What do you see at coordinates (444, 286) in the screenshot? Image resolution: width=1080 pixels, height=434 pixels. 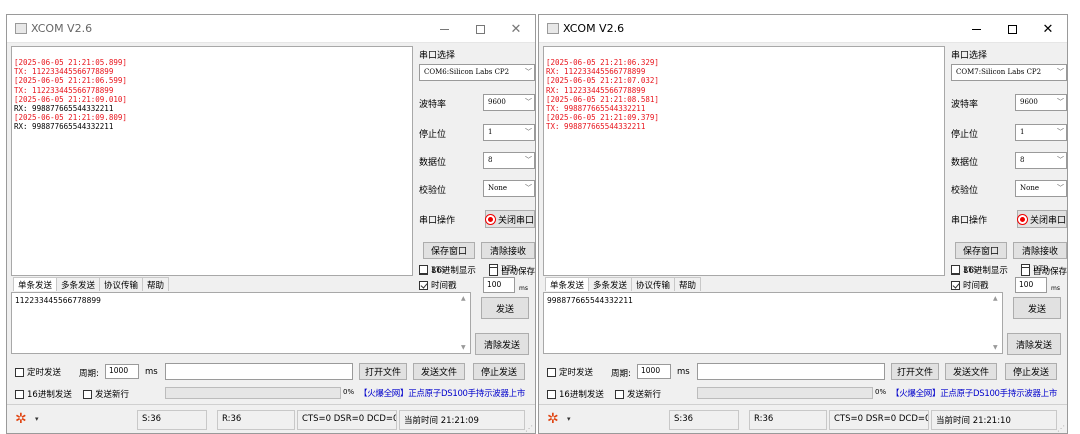 I see `timestamp-label: 时间戳` at bounding box center [444, 286].